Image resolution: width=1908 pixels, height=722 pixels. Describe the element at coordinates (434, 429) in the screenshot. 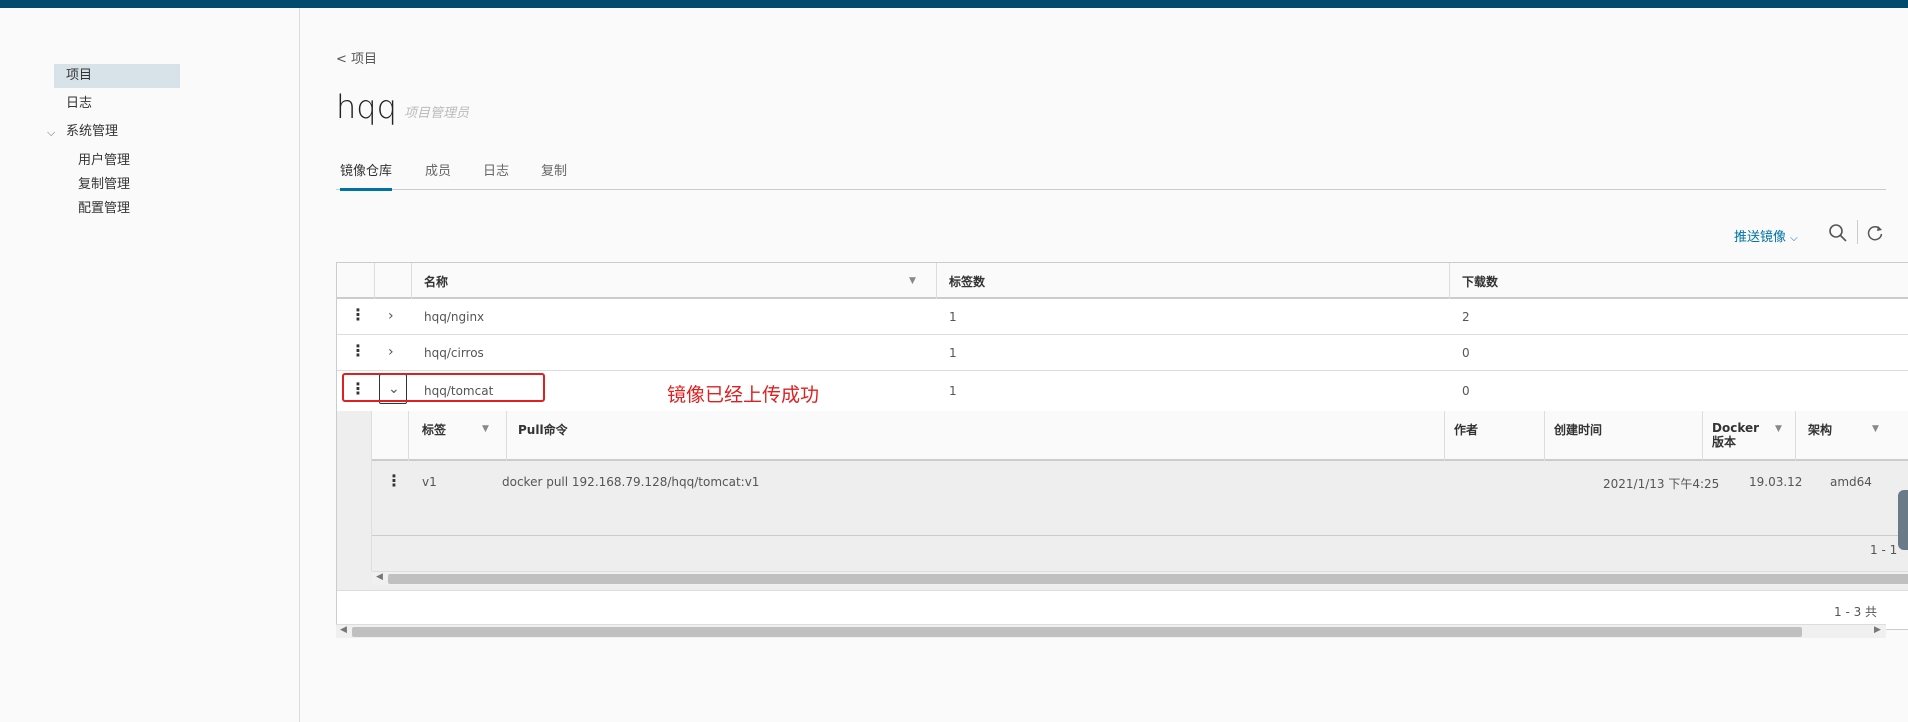

I see `column-header-tag: 标签` at that location.